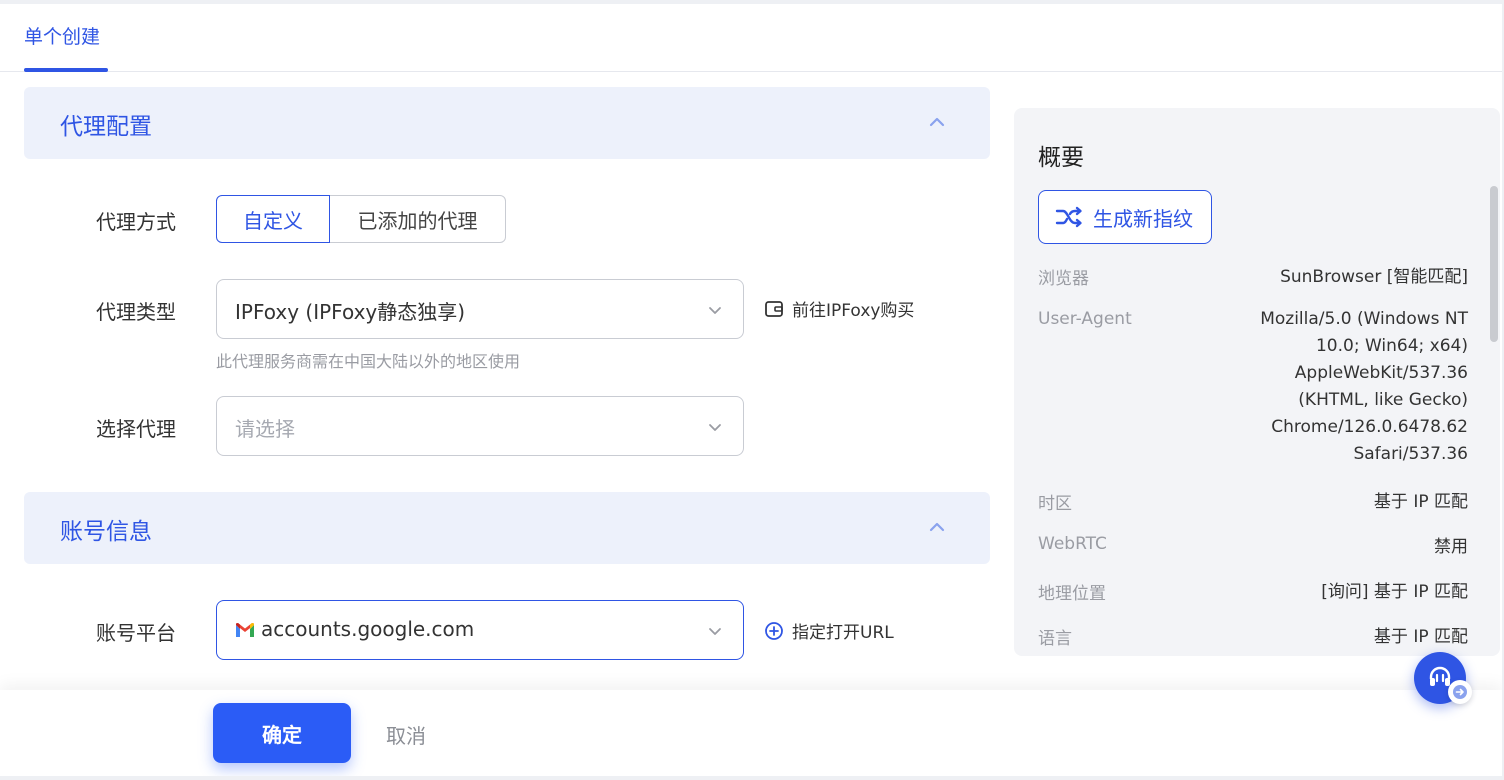 This screenshot has height=780, width=1504. I want to click on summary-key: 时区, so click(1055, 504).